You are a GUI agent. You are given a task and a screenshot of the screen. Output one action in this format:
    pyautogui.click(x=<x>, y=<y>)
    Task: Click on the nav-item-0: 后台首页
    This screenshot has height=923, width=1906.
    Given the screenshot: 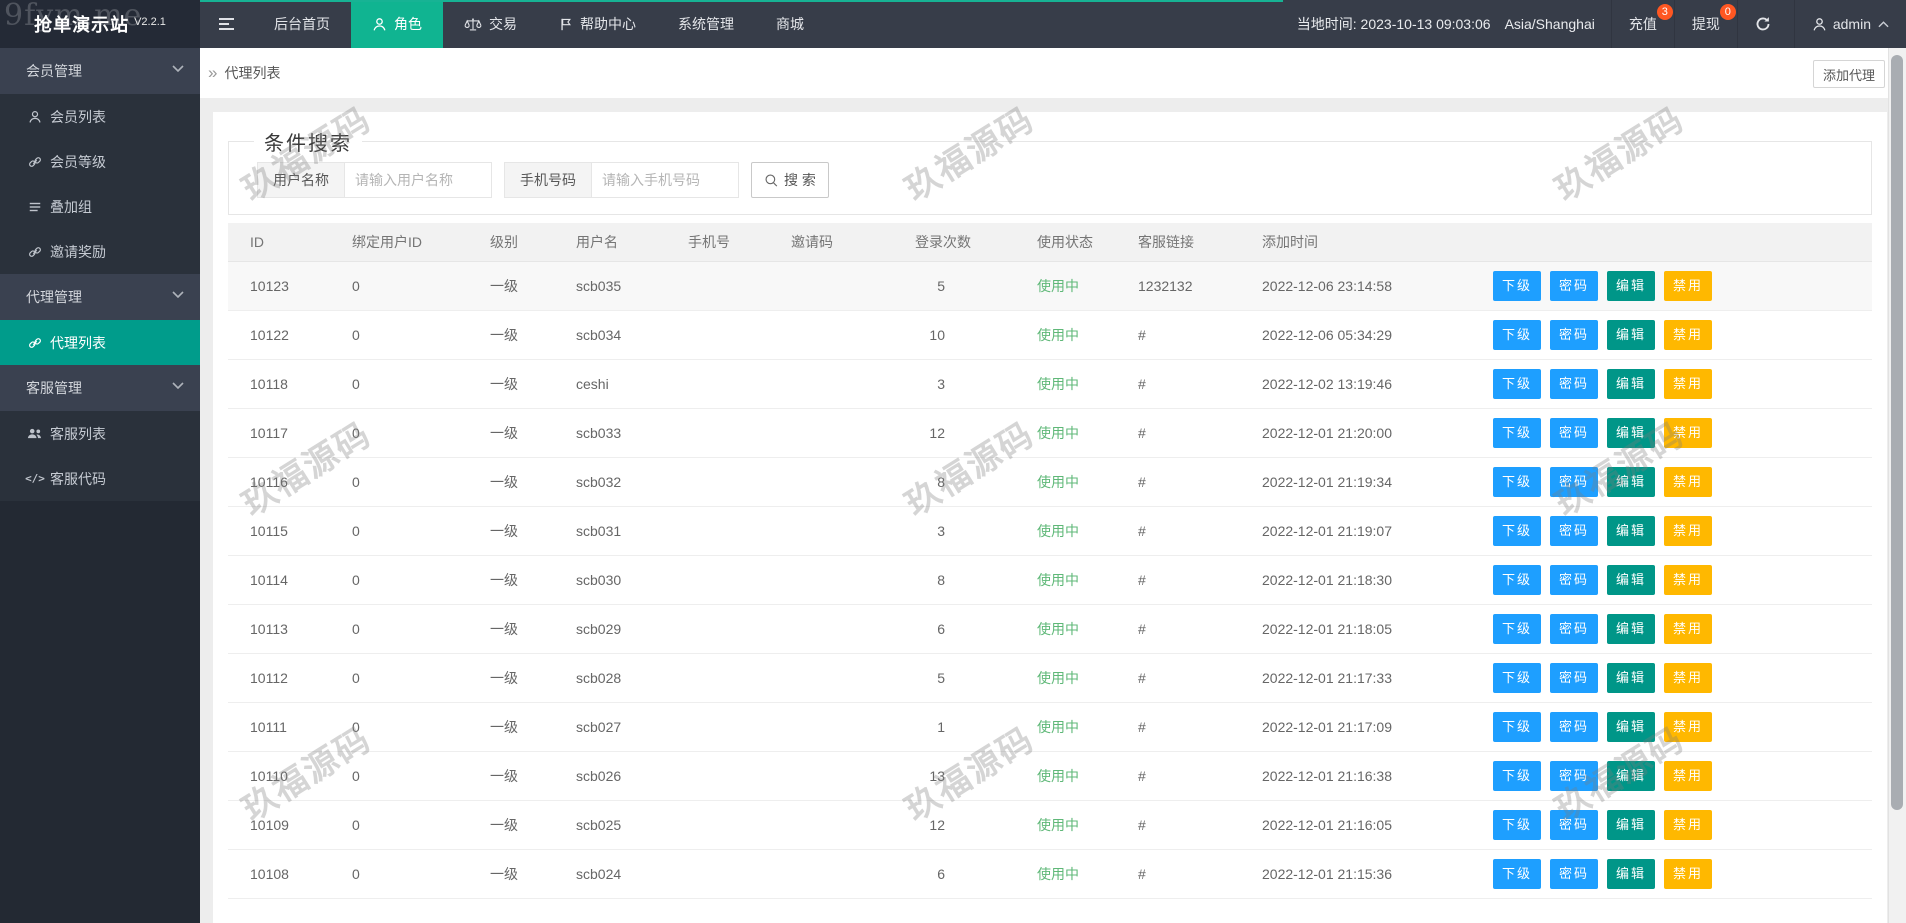 What is the action you would take?
    pyautogui.click(x=302, y=24)
    